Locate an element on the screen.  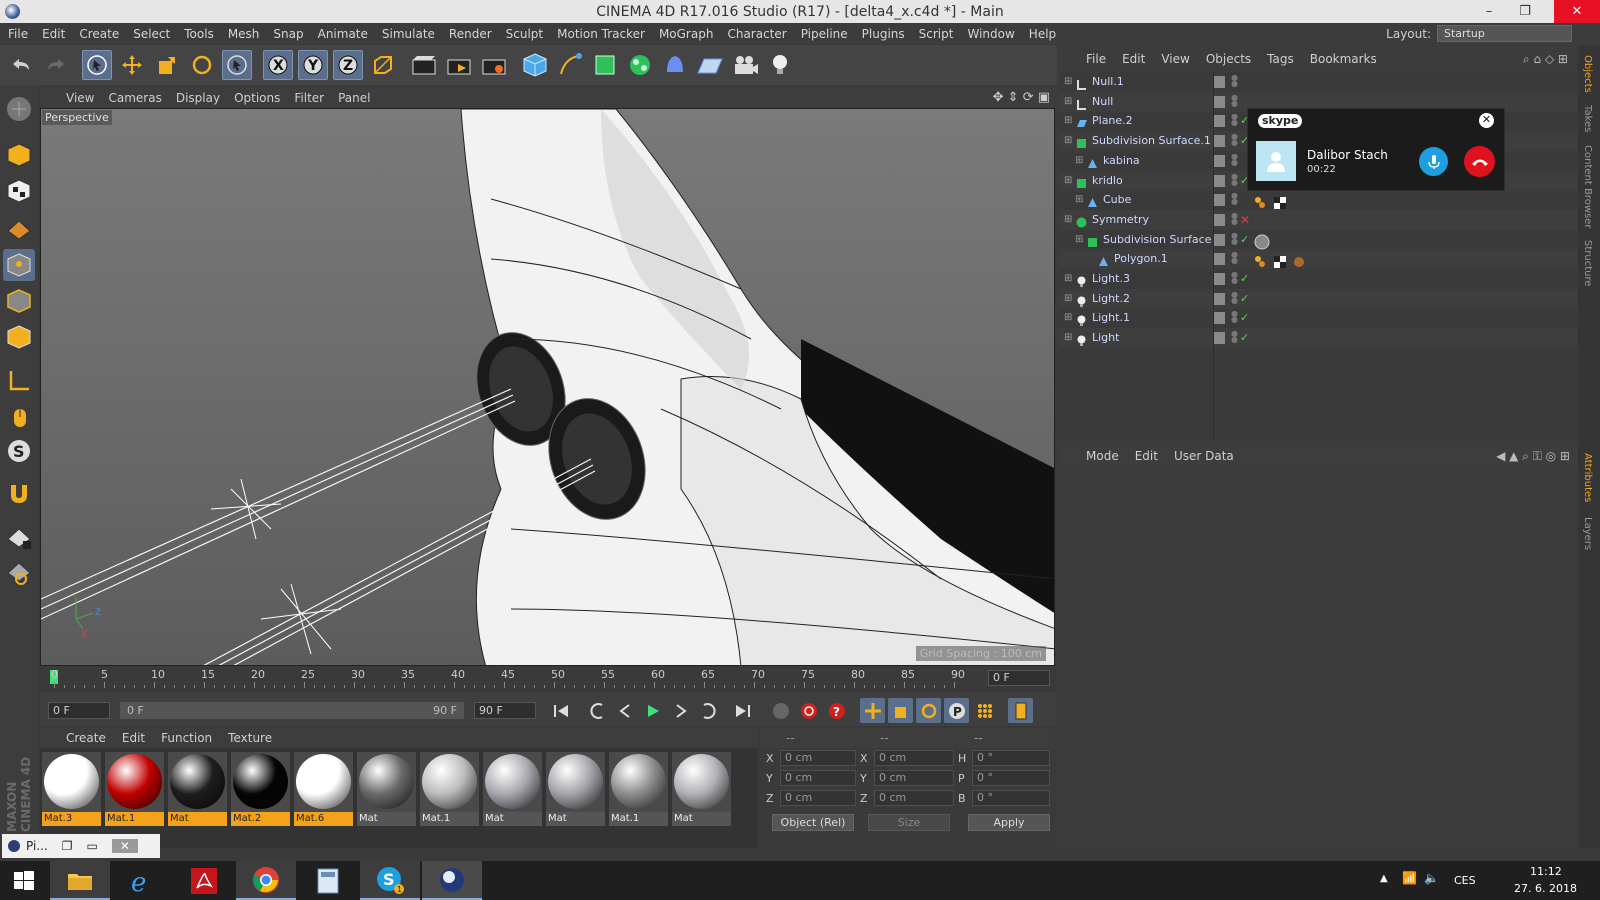
record-disabled-icon is located at coordinates (780, 710).